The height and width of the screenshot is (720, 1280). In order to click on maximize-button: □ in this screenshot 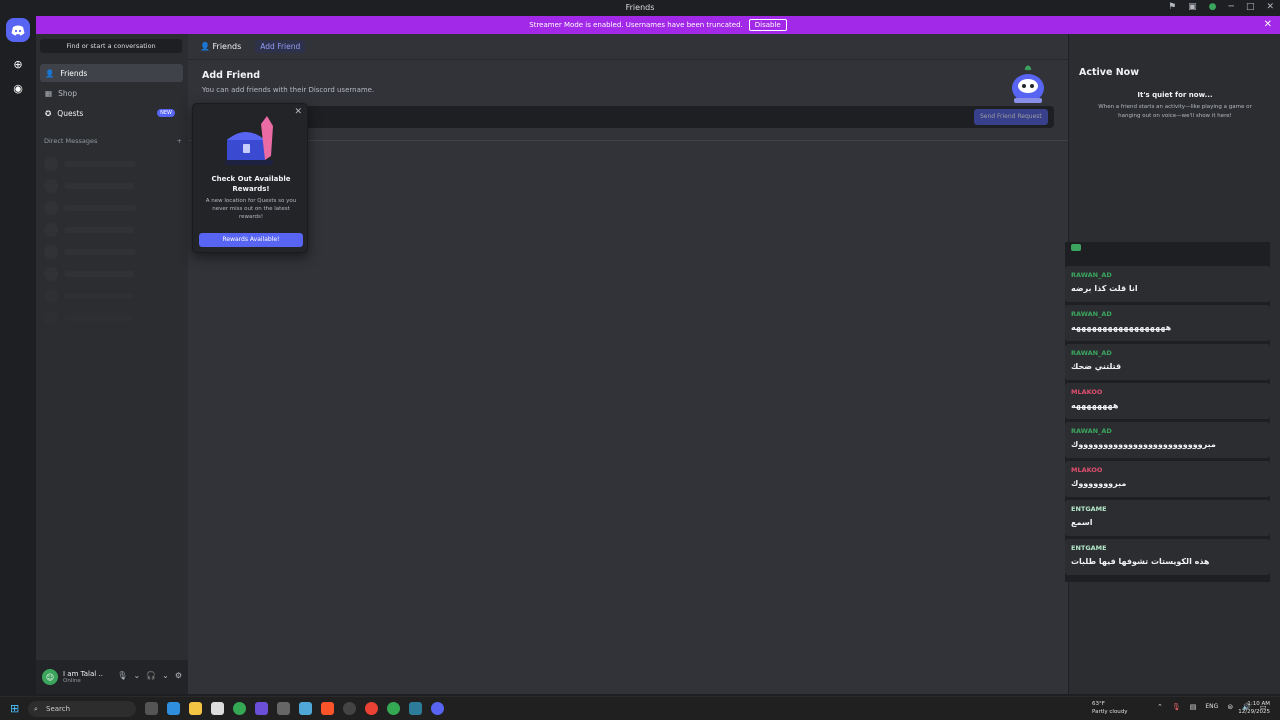, I will do `click(1250, 7)`.